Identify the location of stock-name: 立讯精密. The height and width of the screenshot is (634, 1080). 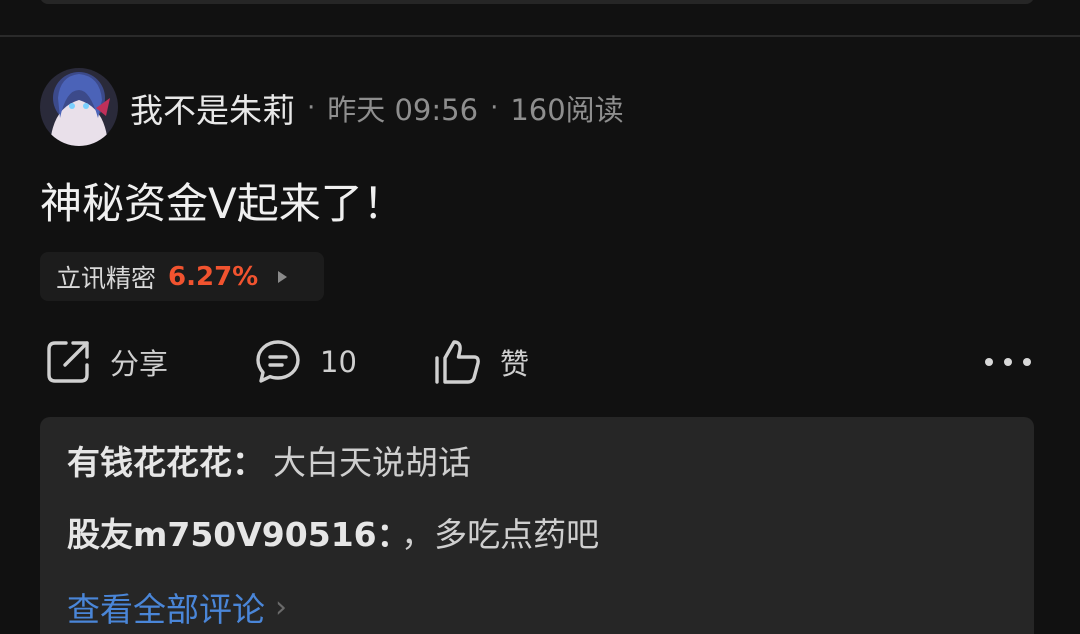
(106, 278).